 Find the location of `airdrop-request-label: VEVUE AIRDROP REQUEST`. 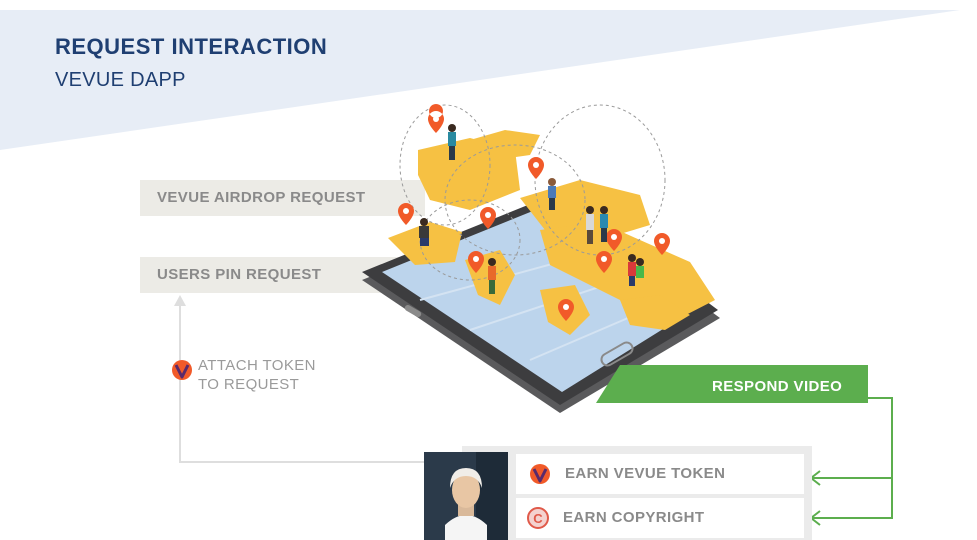

airdrop-request-label: VEVUE AIRDROP REQUEST is located at coordinates (261, 197).